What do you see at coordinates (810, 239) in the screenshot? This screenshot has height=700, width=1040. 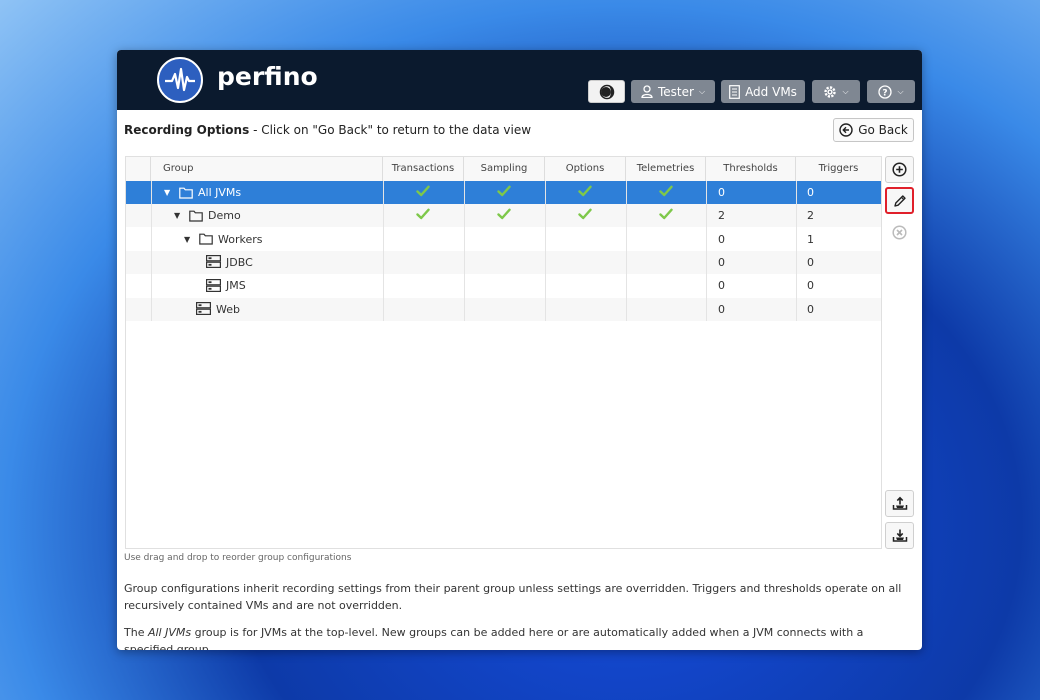 I see `triggers-cell: 1` at bounding box center [810, 239].